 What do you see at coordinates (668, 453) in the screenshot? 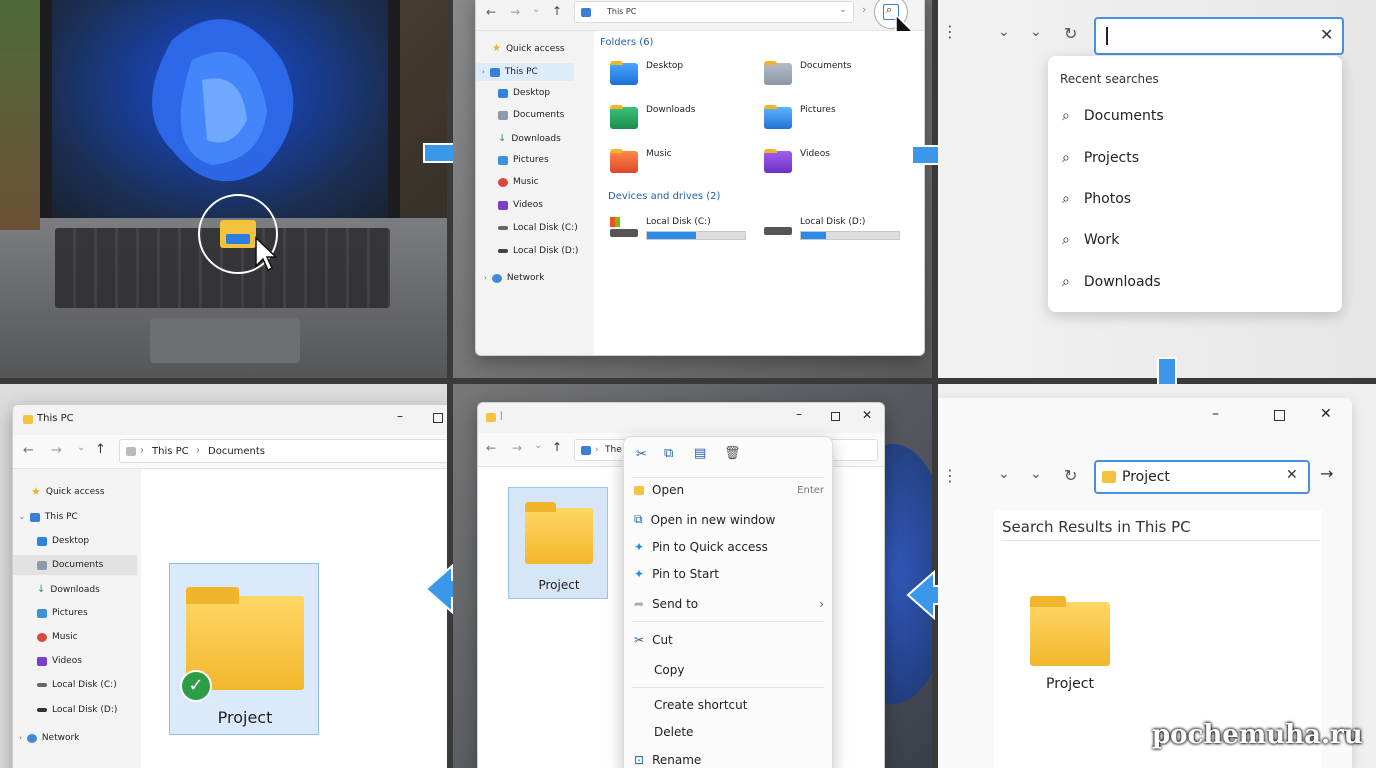
I see `copy-icon: ⧉` at bounding box center [668, 453].